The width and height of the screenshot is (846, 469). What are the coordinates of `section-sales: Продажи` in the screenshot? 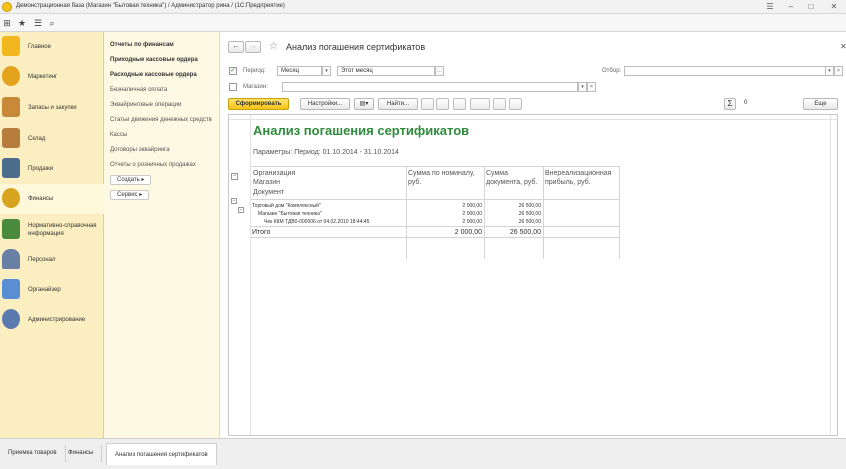 It's located at (52, 169).